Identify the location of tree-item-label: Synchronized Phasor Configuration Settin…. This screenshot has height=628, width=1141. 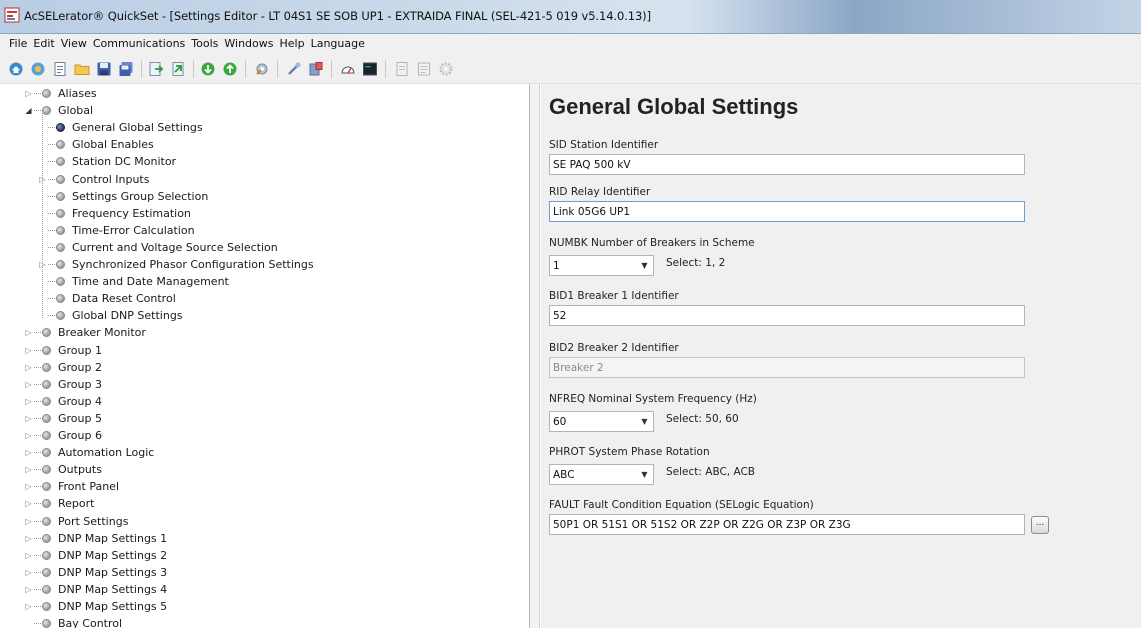
(193, 264).